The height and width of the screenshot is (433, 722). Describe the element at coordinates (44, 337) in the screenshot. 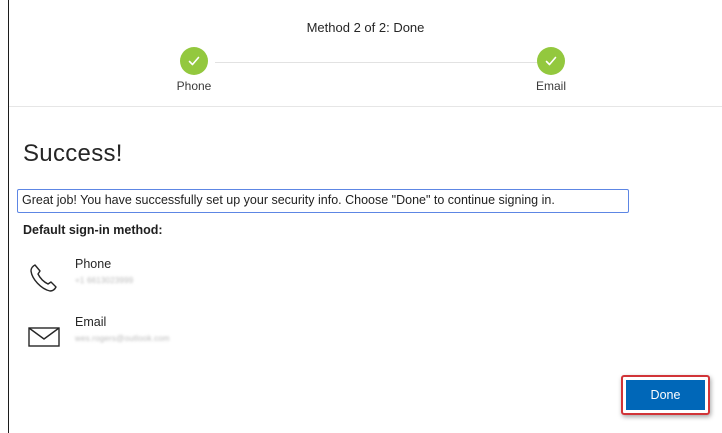

I see `envelope-icon` at that location.